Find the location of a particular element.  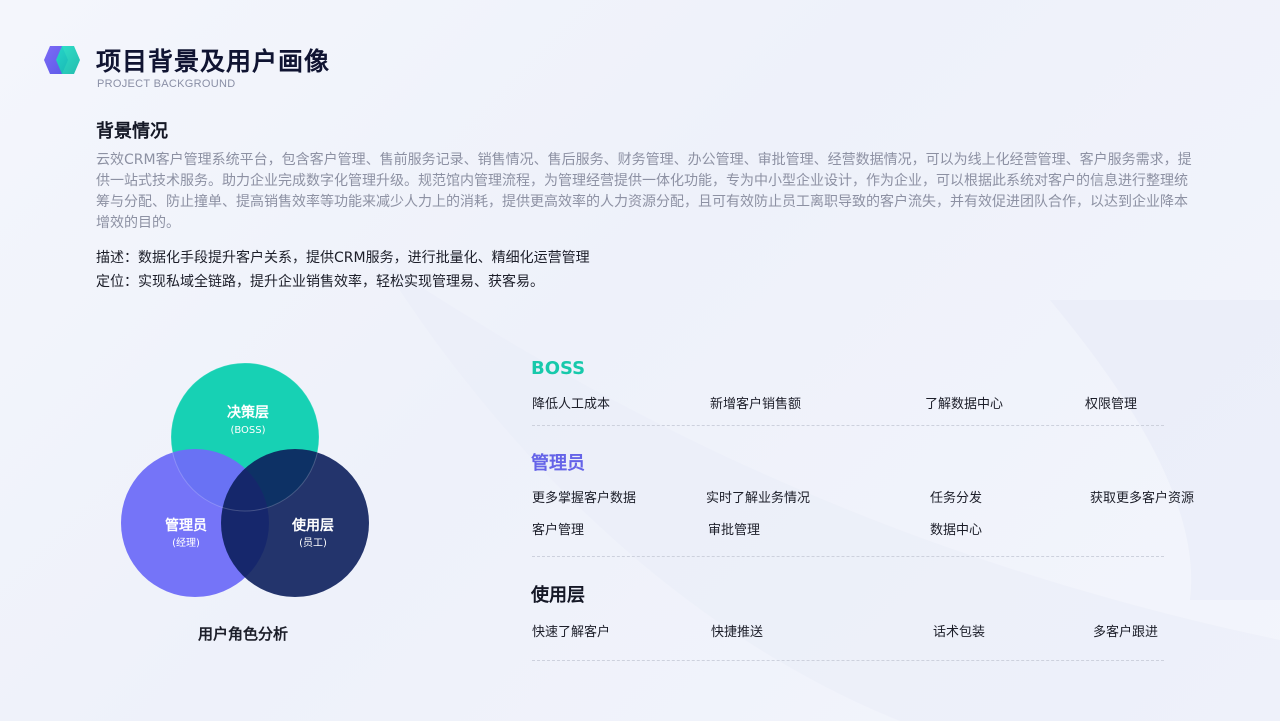

venn-label-admin: 管理员 is located at coordinates (186, 525).